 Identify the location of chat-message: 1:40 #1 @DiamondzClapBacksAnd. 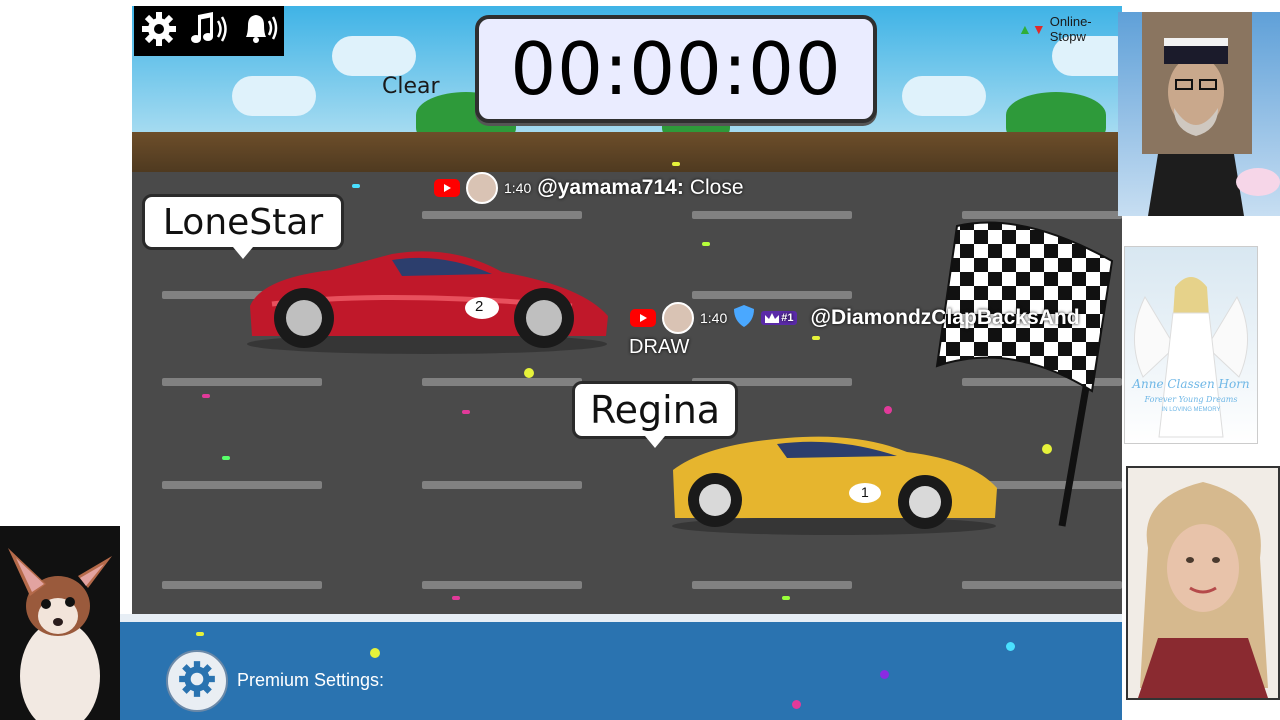
(855, 318).